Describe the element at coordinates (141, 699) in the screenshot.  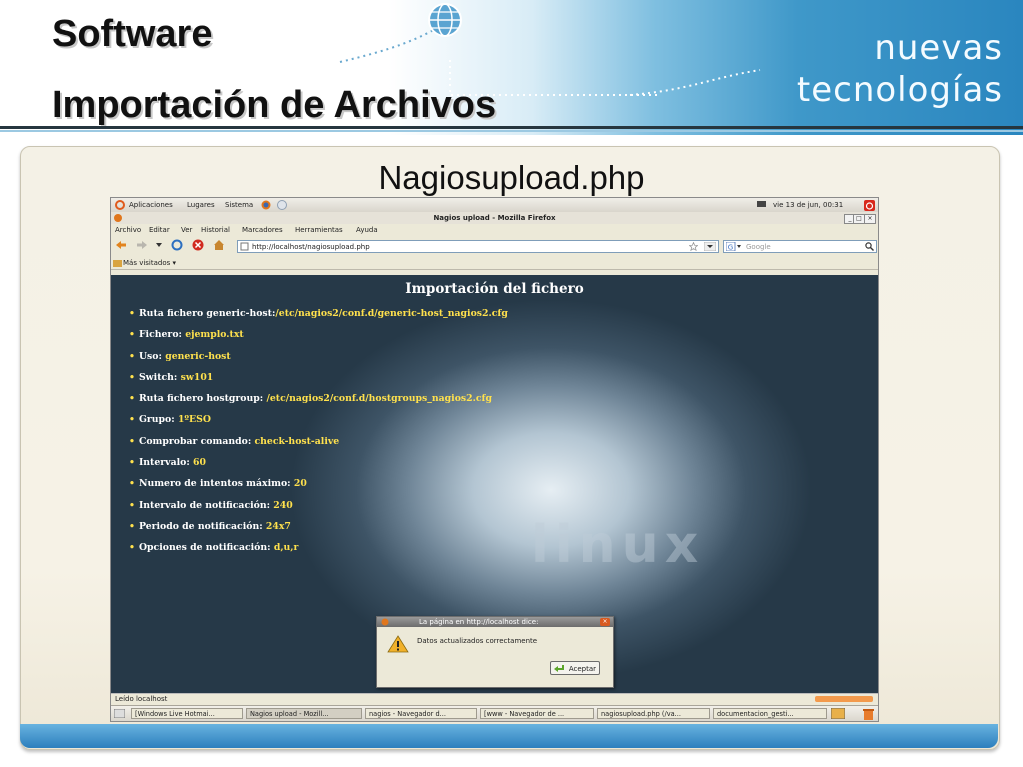
I see `status-text: Leído localhost` at that location.